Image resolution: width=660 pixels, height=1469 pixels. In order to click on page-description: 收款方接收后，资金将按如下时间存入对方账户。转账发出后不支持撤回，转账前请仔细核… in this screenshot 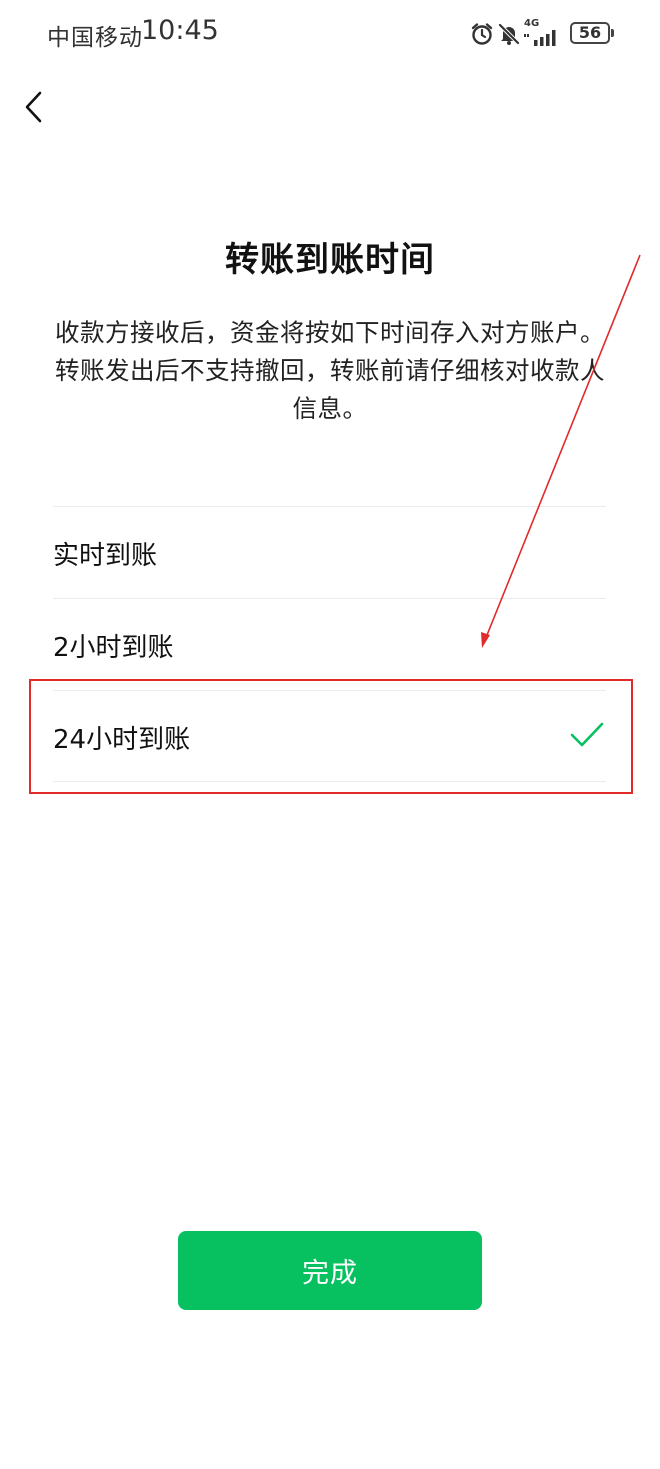, I will do `click(330, 370)`.